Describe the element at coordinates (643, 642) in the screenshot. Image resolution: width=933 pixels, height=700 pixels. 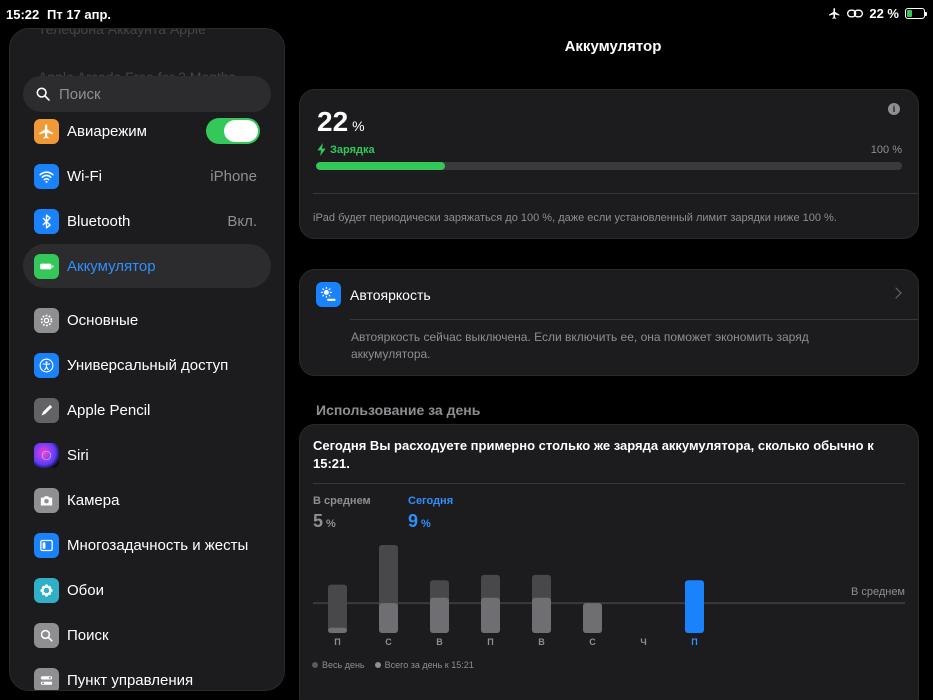
I see `x-tick-label: Ч` at that location.